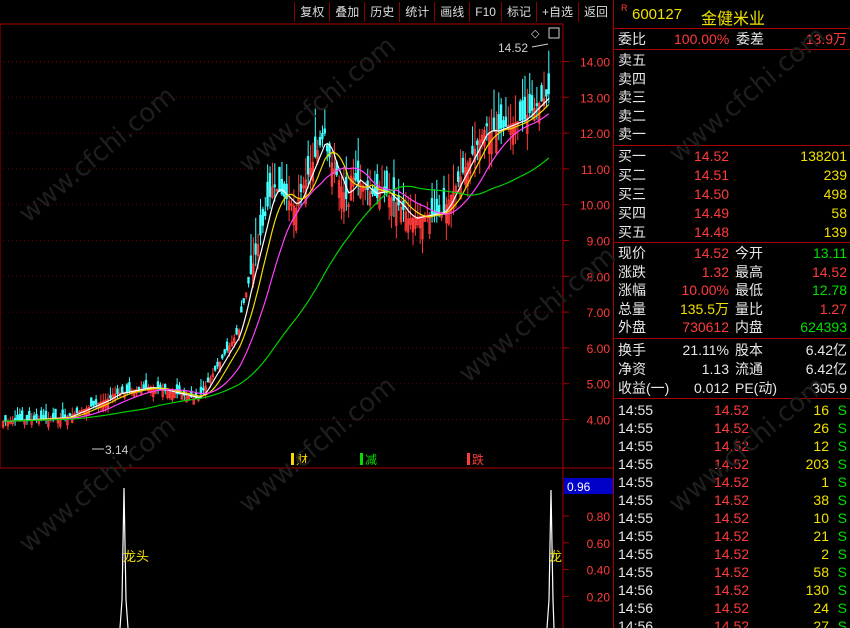 The height and width of the screenshot is (628, 850). I want to click on bid-price: 14.52, so click(712, 156).